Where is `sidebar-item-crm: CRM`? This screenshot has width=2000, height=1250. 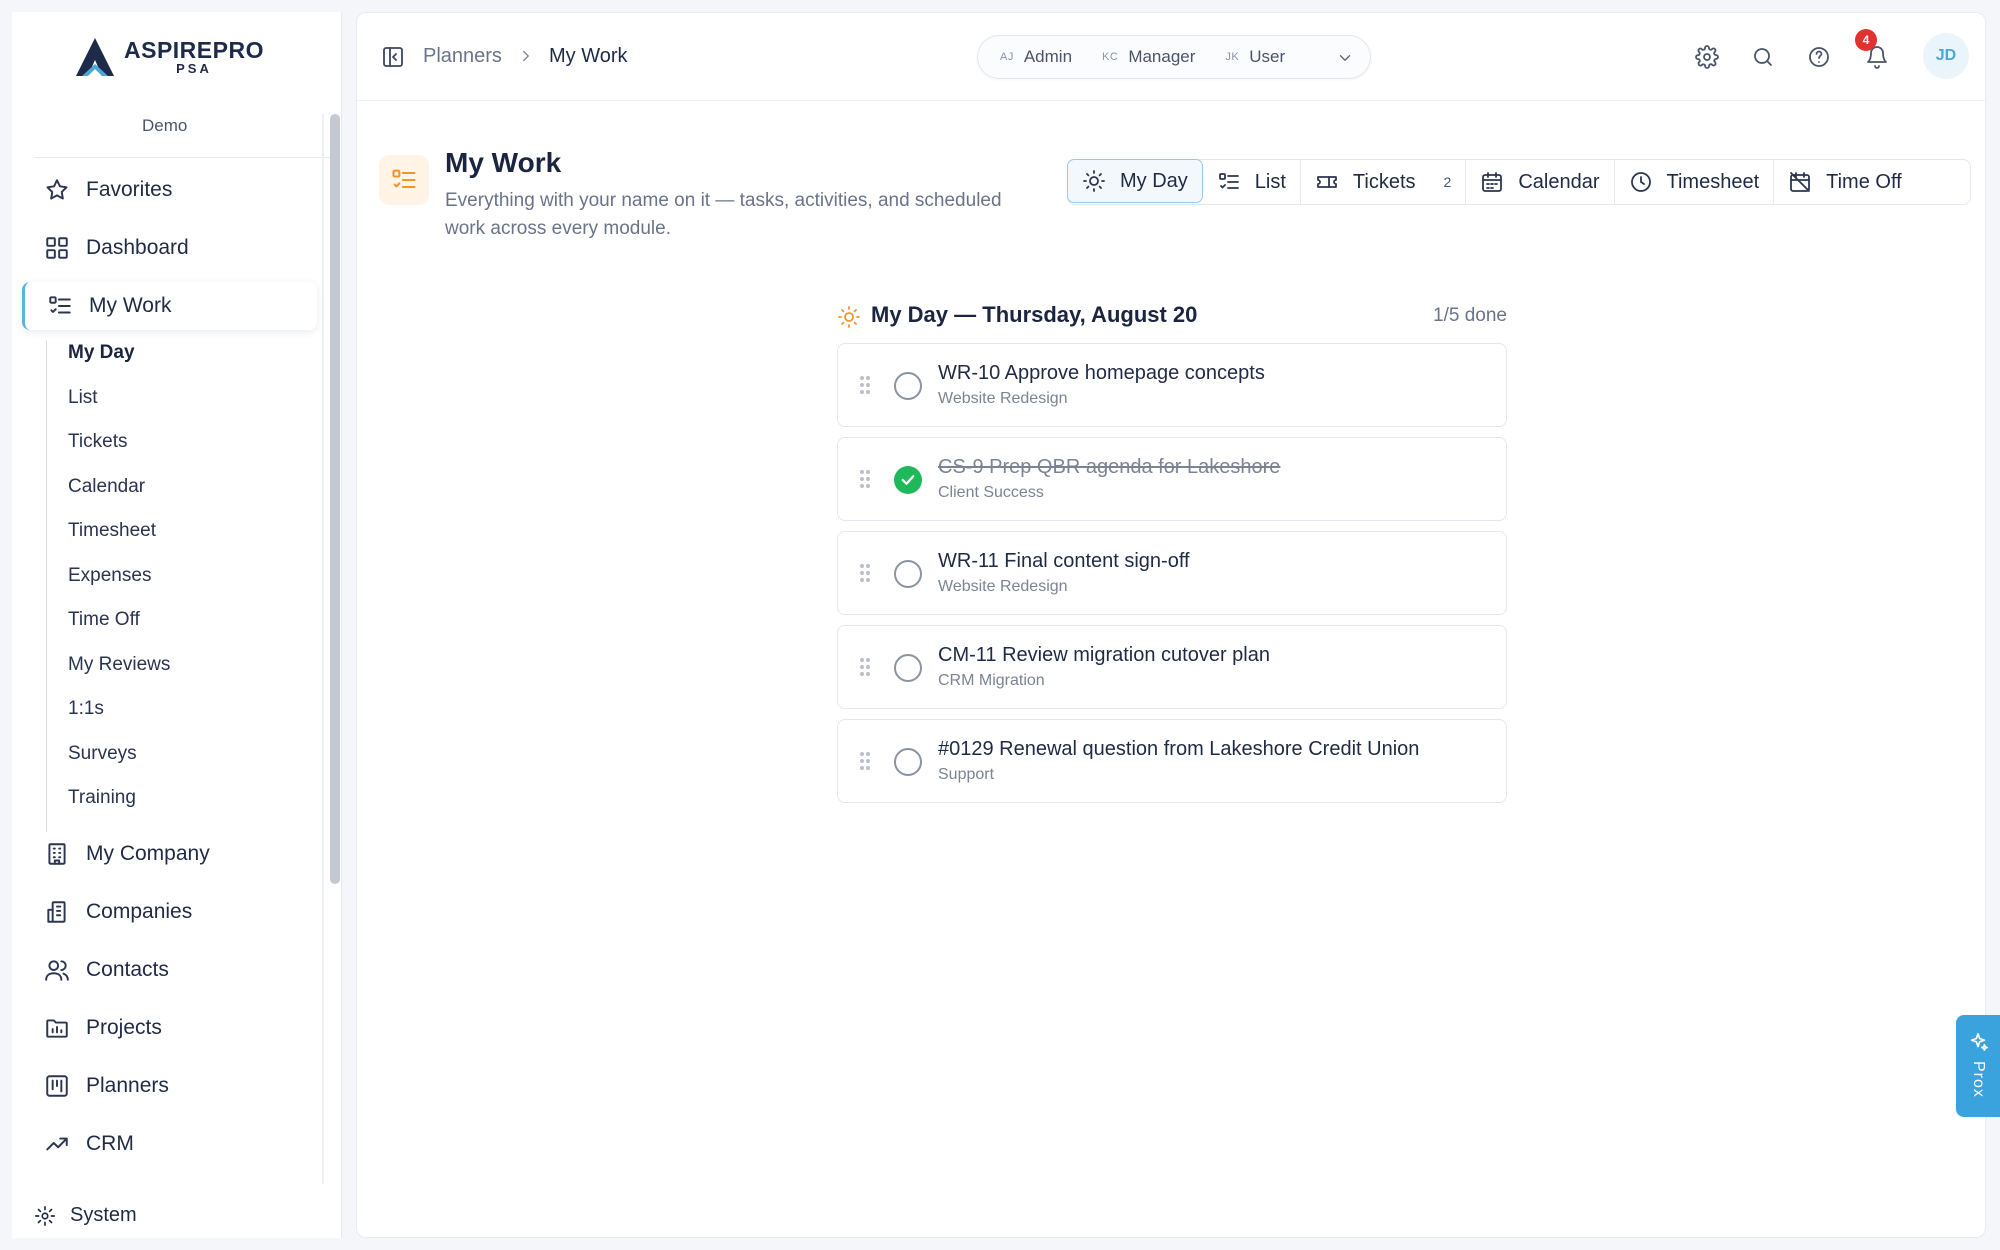 sidebar-item-crm: CRM is located at coordinates (169, 1144).